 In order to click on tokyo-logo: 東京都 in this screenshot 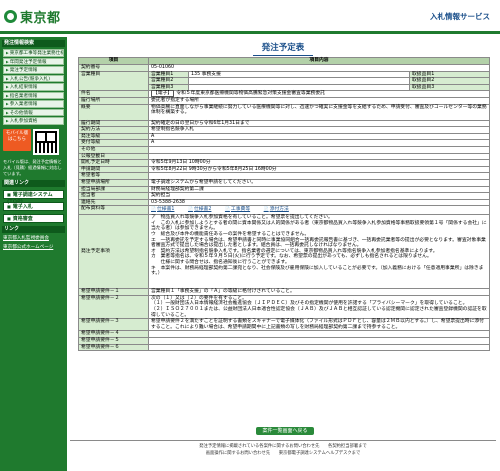, I will do `click(32, 16)`.